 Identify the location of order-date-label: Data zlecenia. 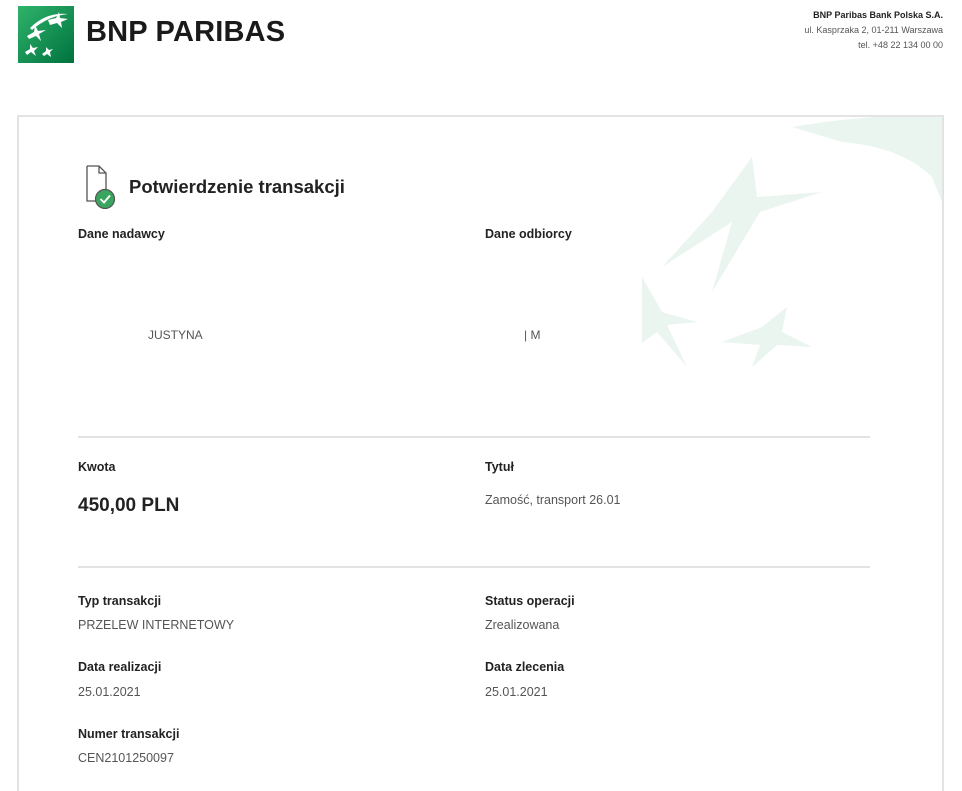
(525, 667).